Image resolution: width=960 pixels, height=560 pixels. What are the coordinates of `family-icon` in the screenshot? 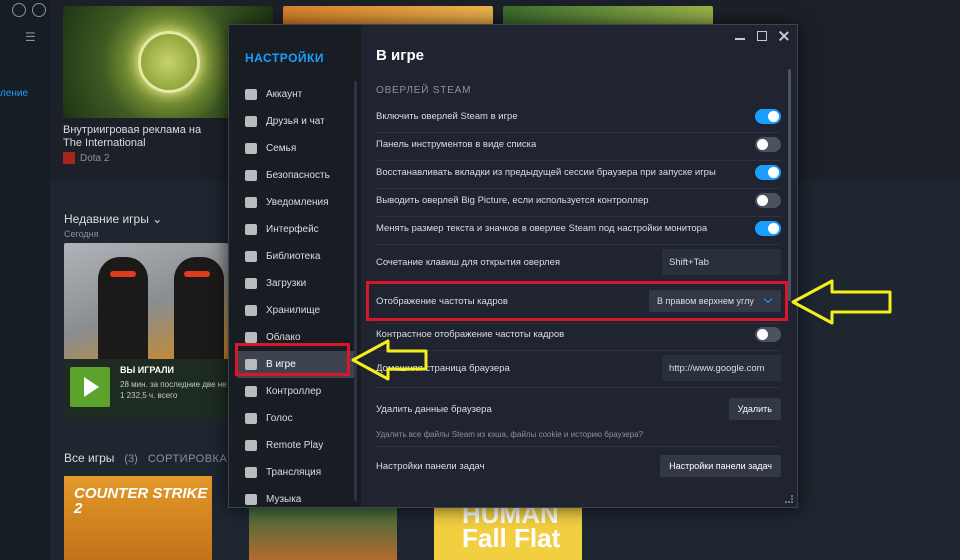 It's located at (251, 148).